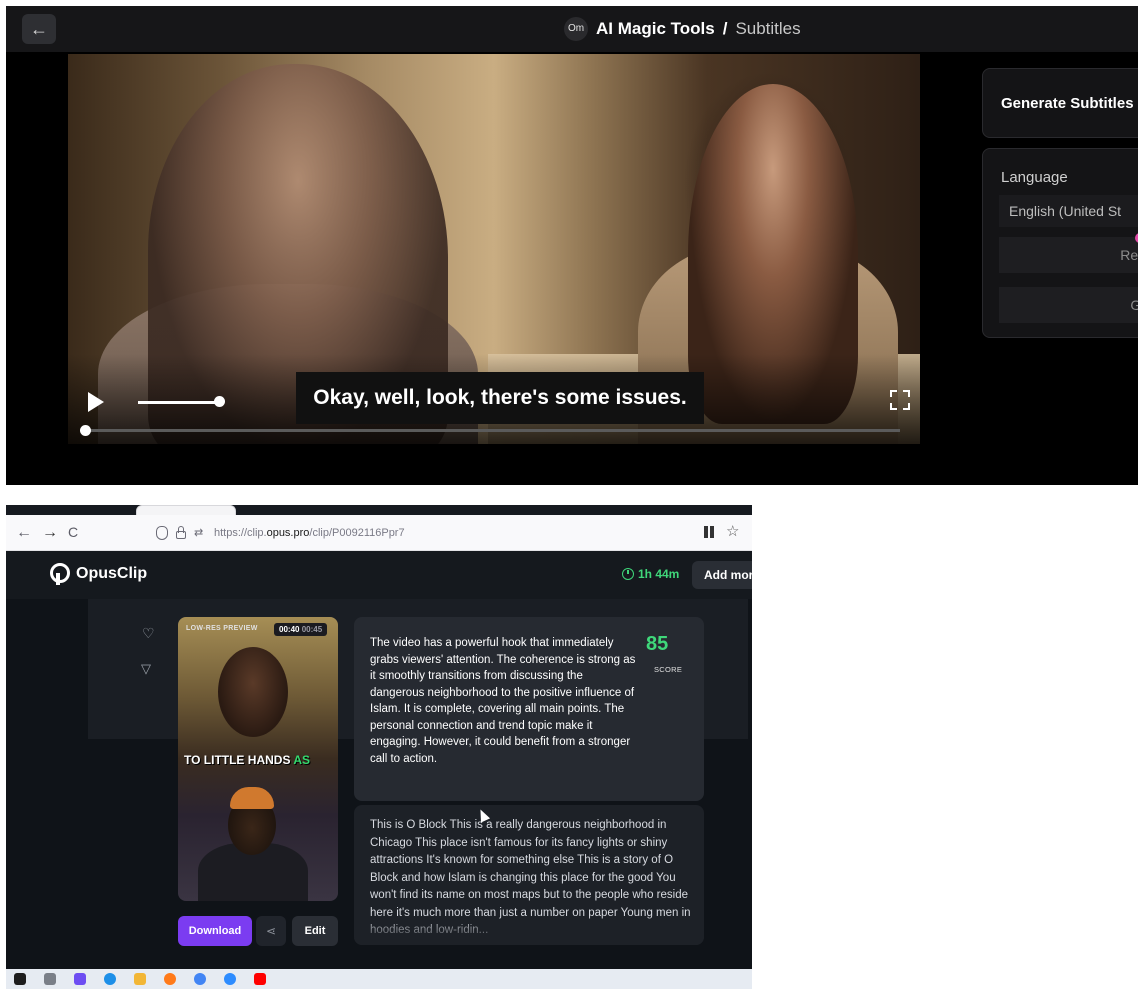 The image size is (1138, 989). I want to click on app-title: AI Magic Tools, so click(655, 28).